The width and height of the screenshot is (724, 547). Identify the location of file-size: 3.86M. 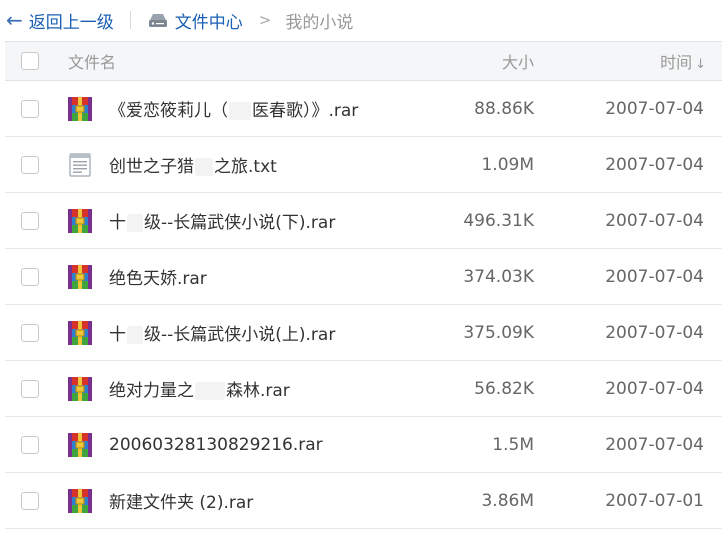
(507, 500).